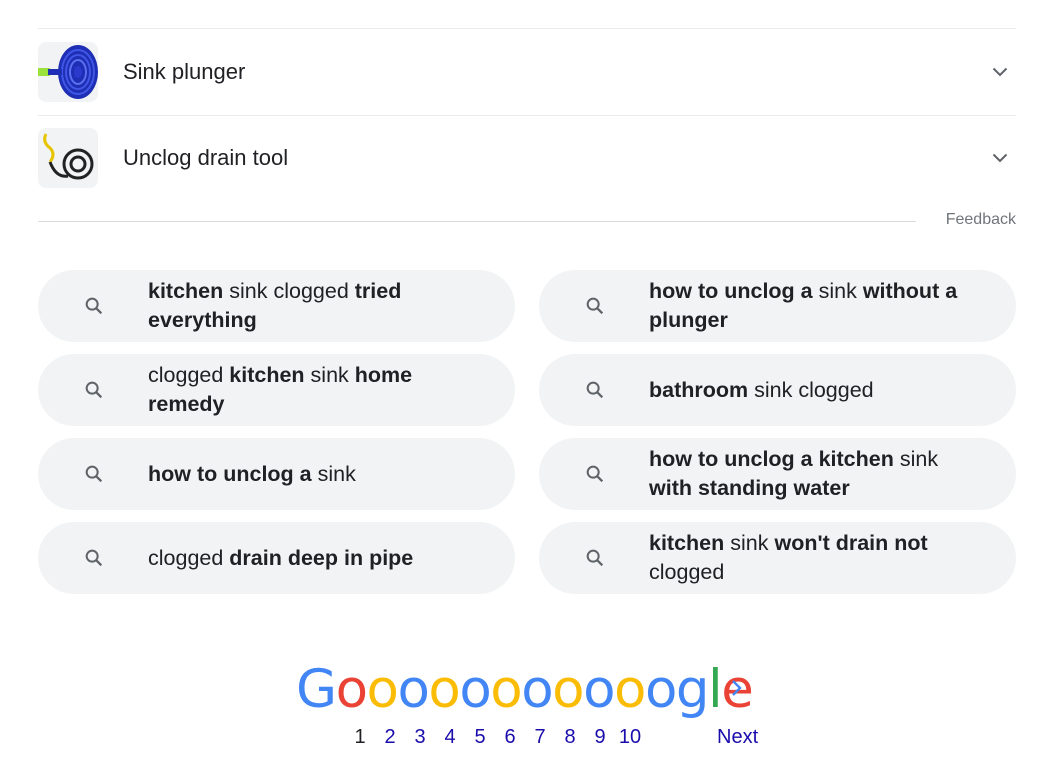 Image resolution: width=1058 pixels, height=778 pixels. I want to click on page-number-link: 2, so click(390, 737).